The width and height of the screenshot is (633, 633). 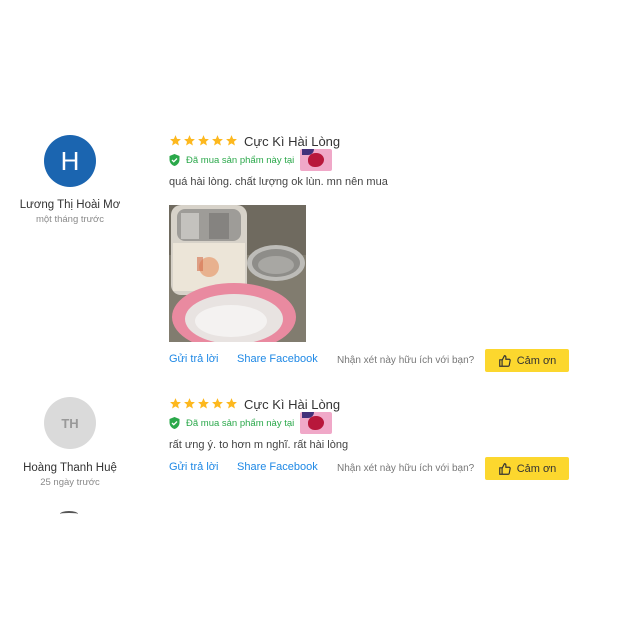 What do you see at coordinates (70, 219) in the screenshot?
I see `review-time: một tháng trước` at bounding box center [70, 219].